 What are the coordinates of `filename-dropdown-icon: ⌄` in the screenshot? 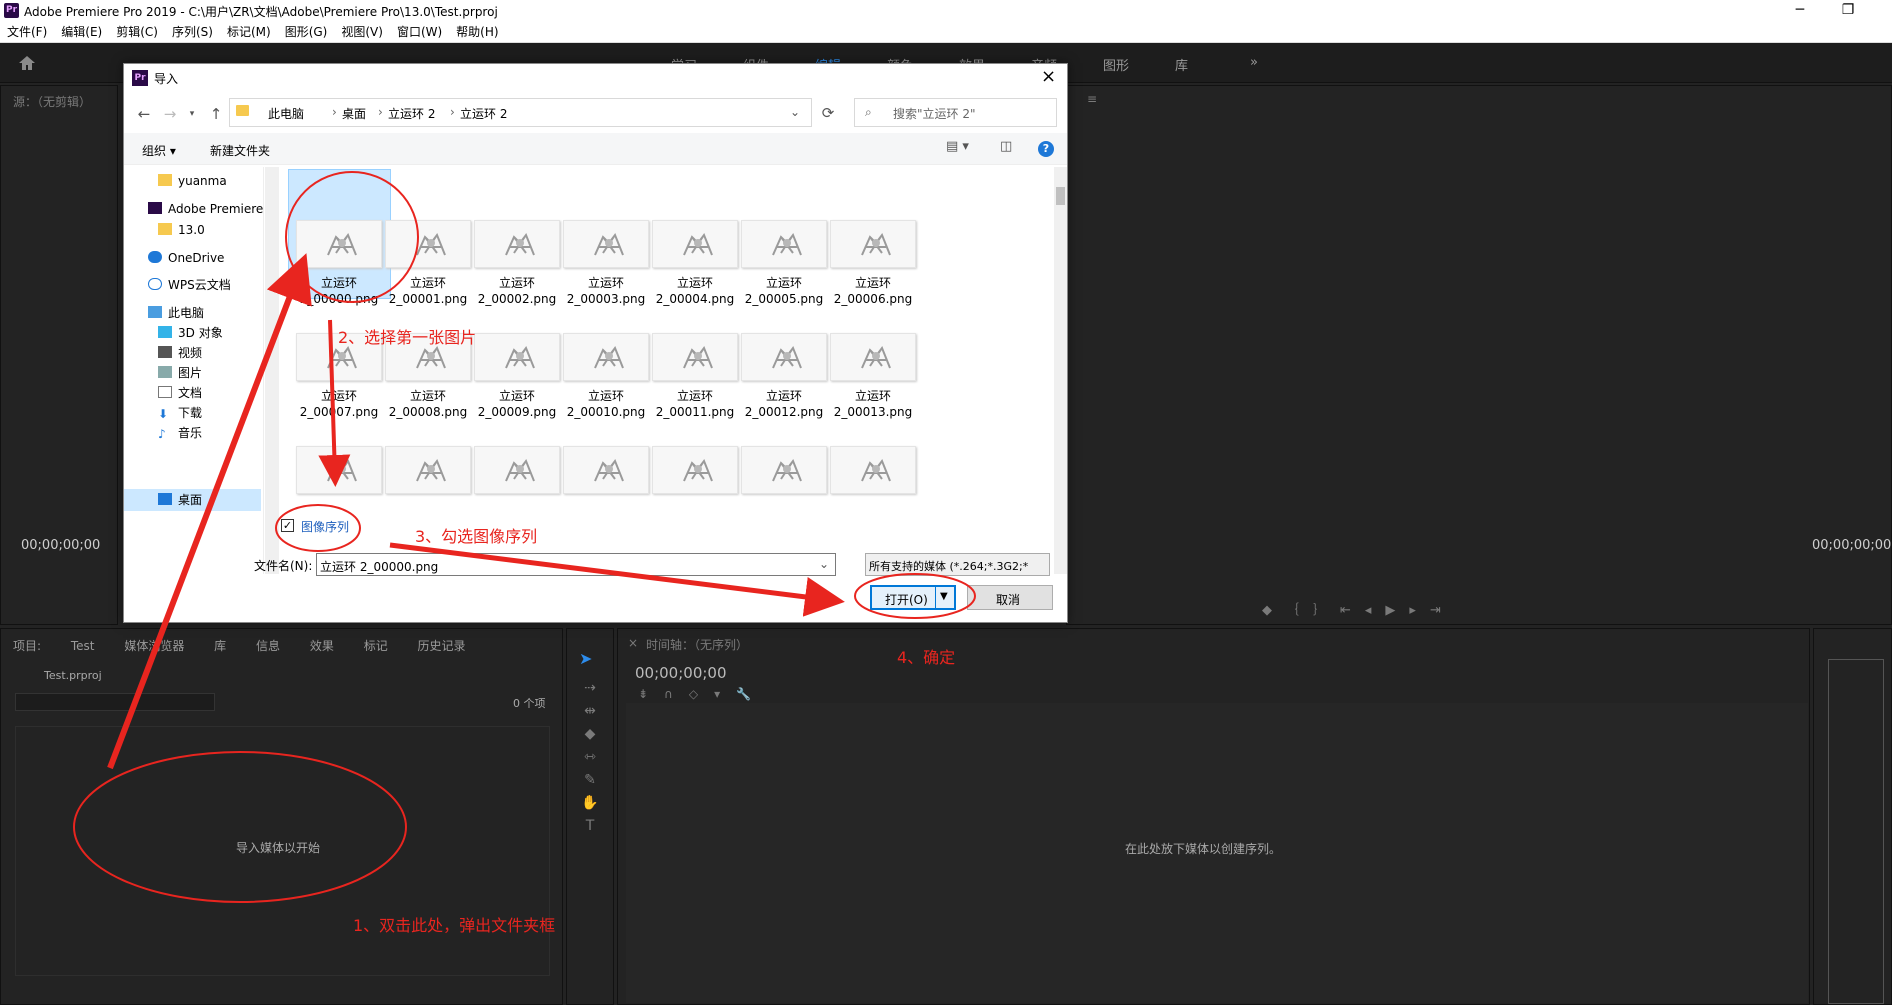 It's located at (824, 564).